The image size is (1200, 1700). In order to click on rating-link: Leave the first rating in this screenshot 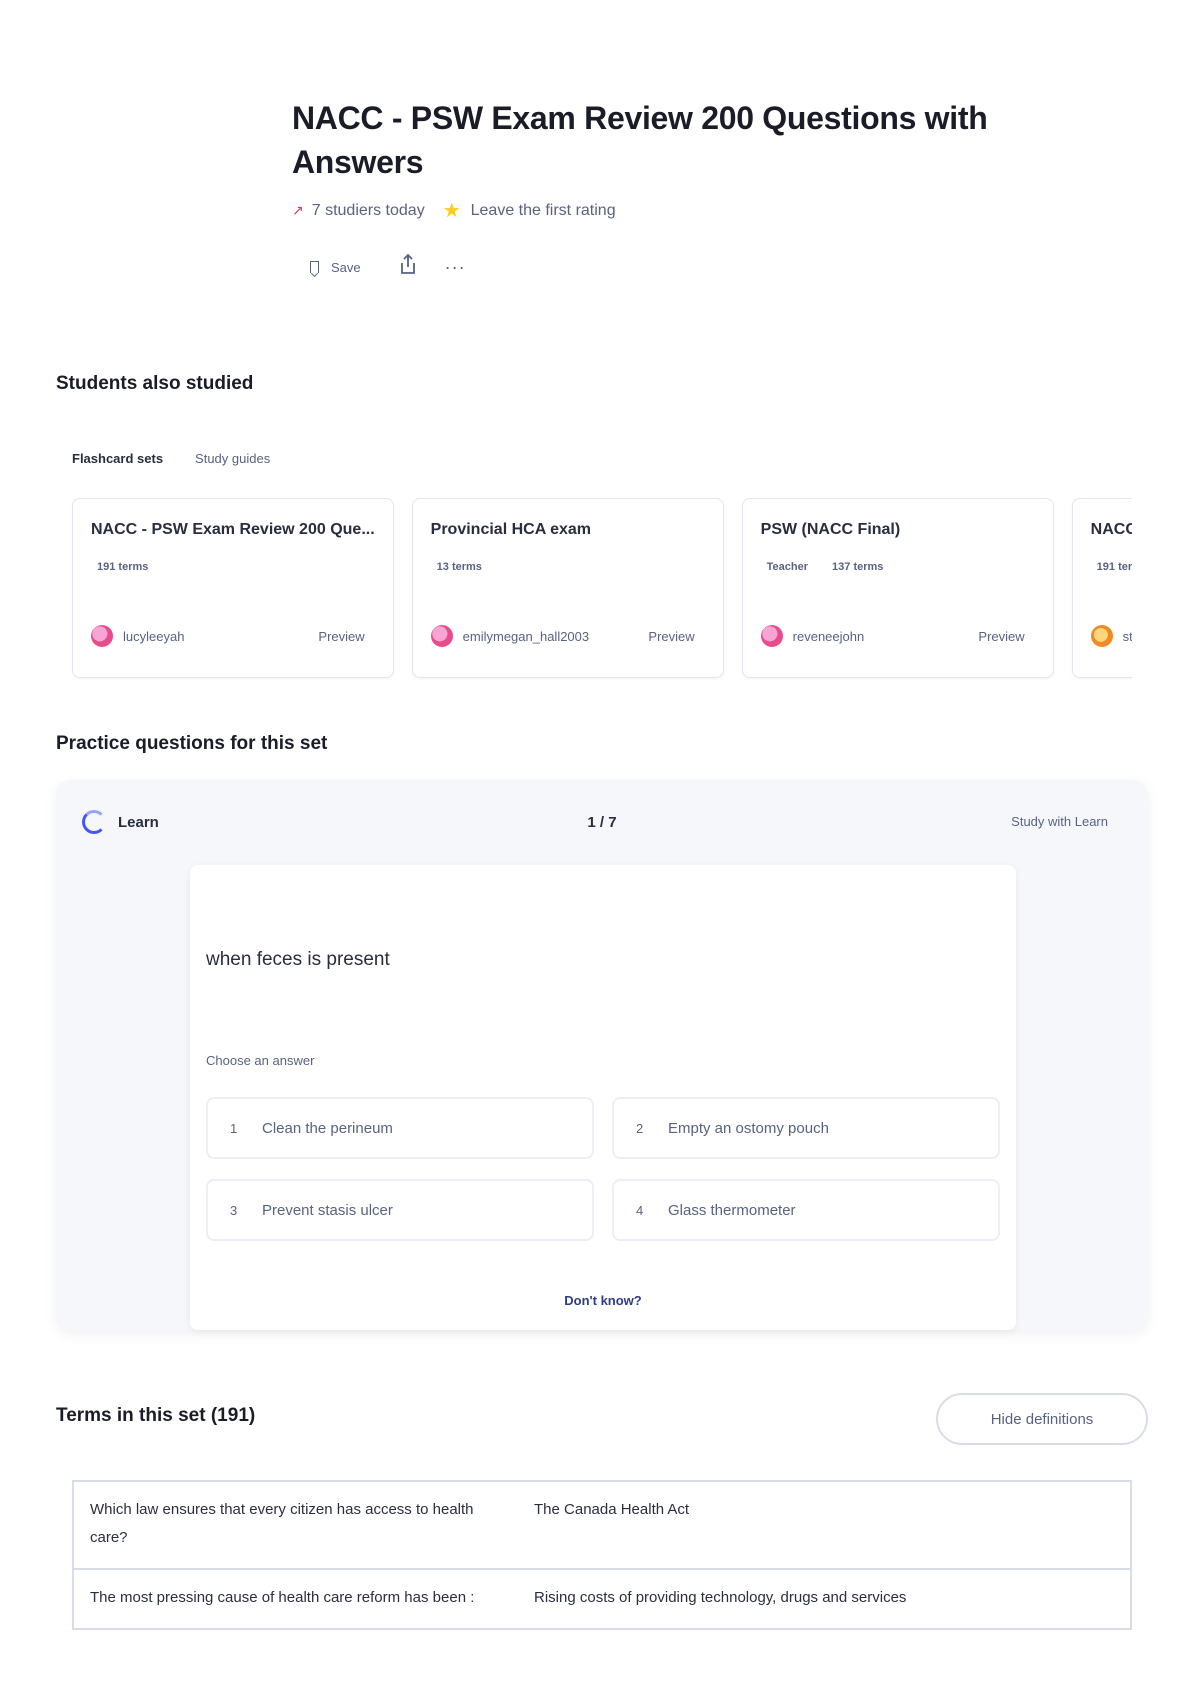, I will do `click(543, 211)`.